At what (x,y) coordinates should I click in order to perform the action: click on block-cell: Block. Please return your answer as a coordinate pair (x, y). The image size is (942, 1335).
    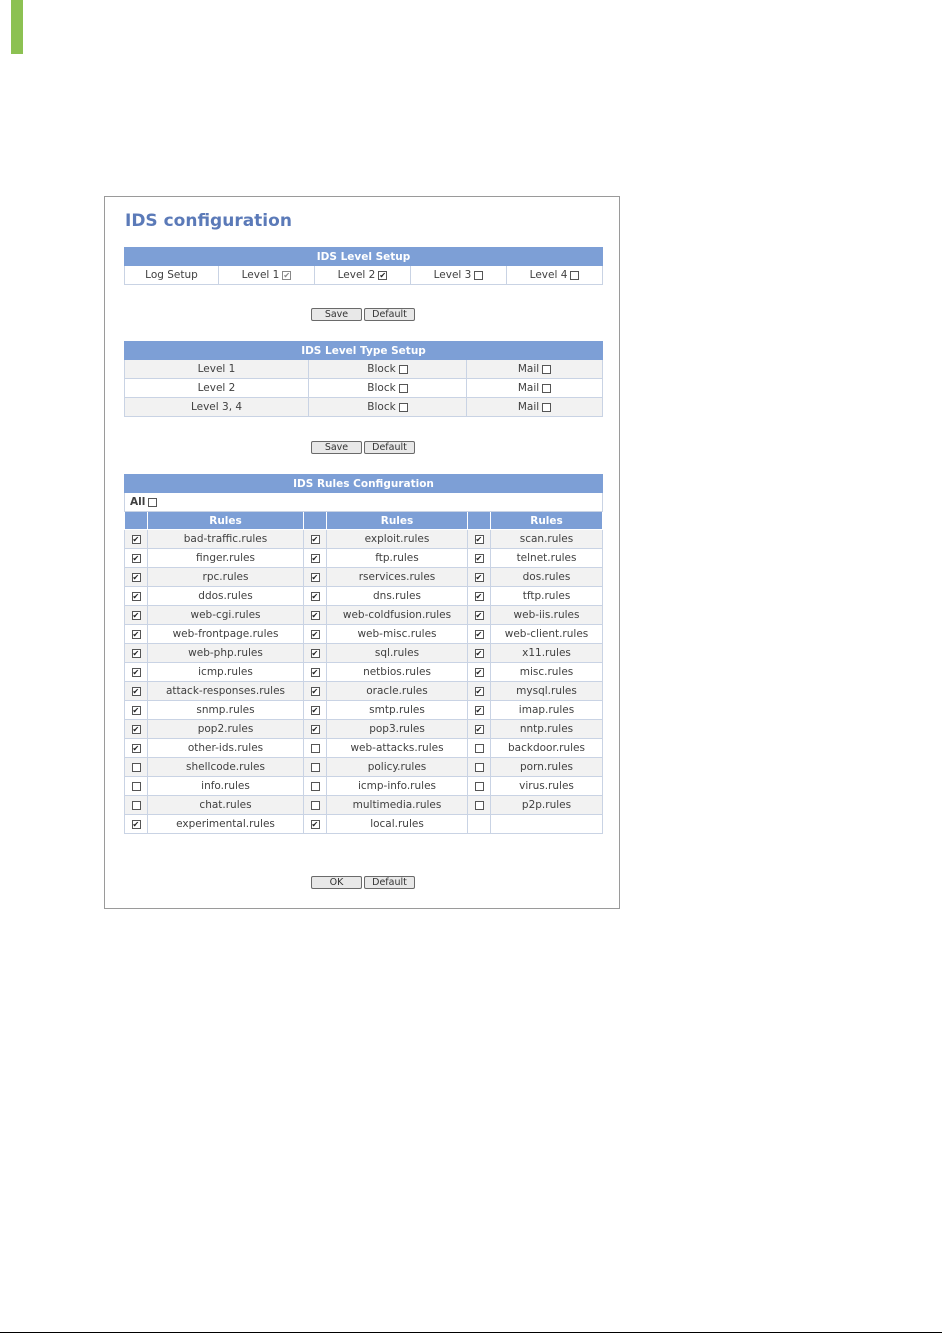
    Looking at the image, I should click on (387, 388).